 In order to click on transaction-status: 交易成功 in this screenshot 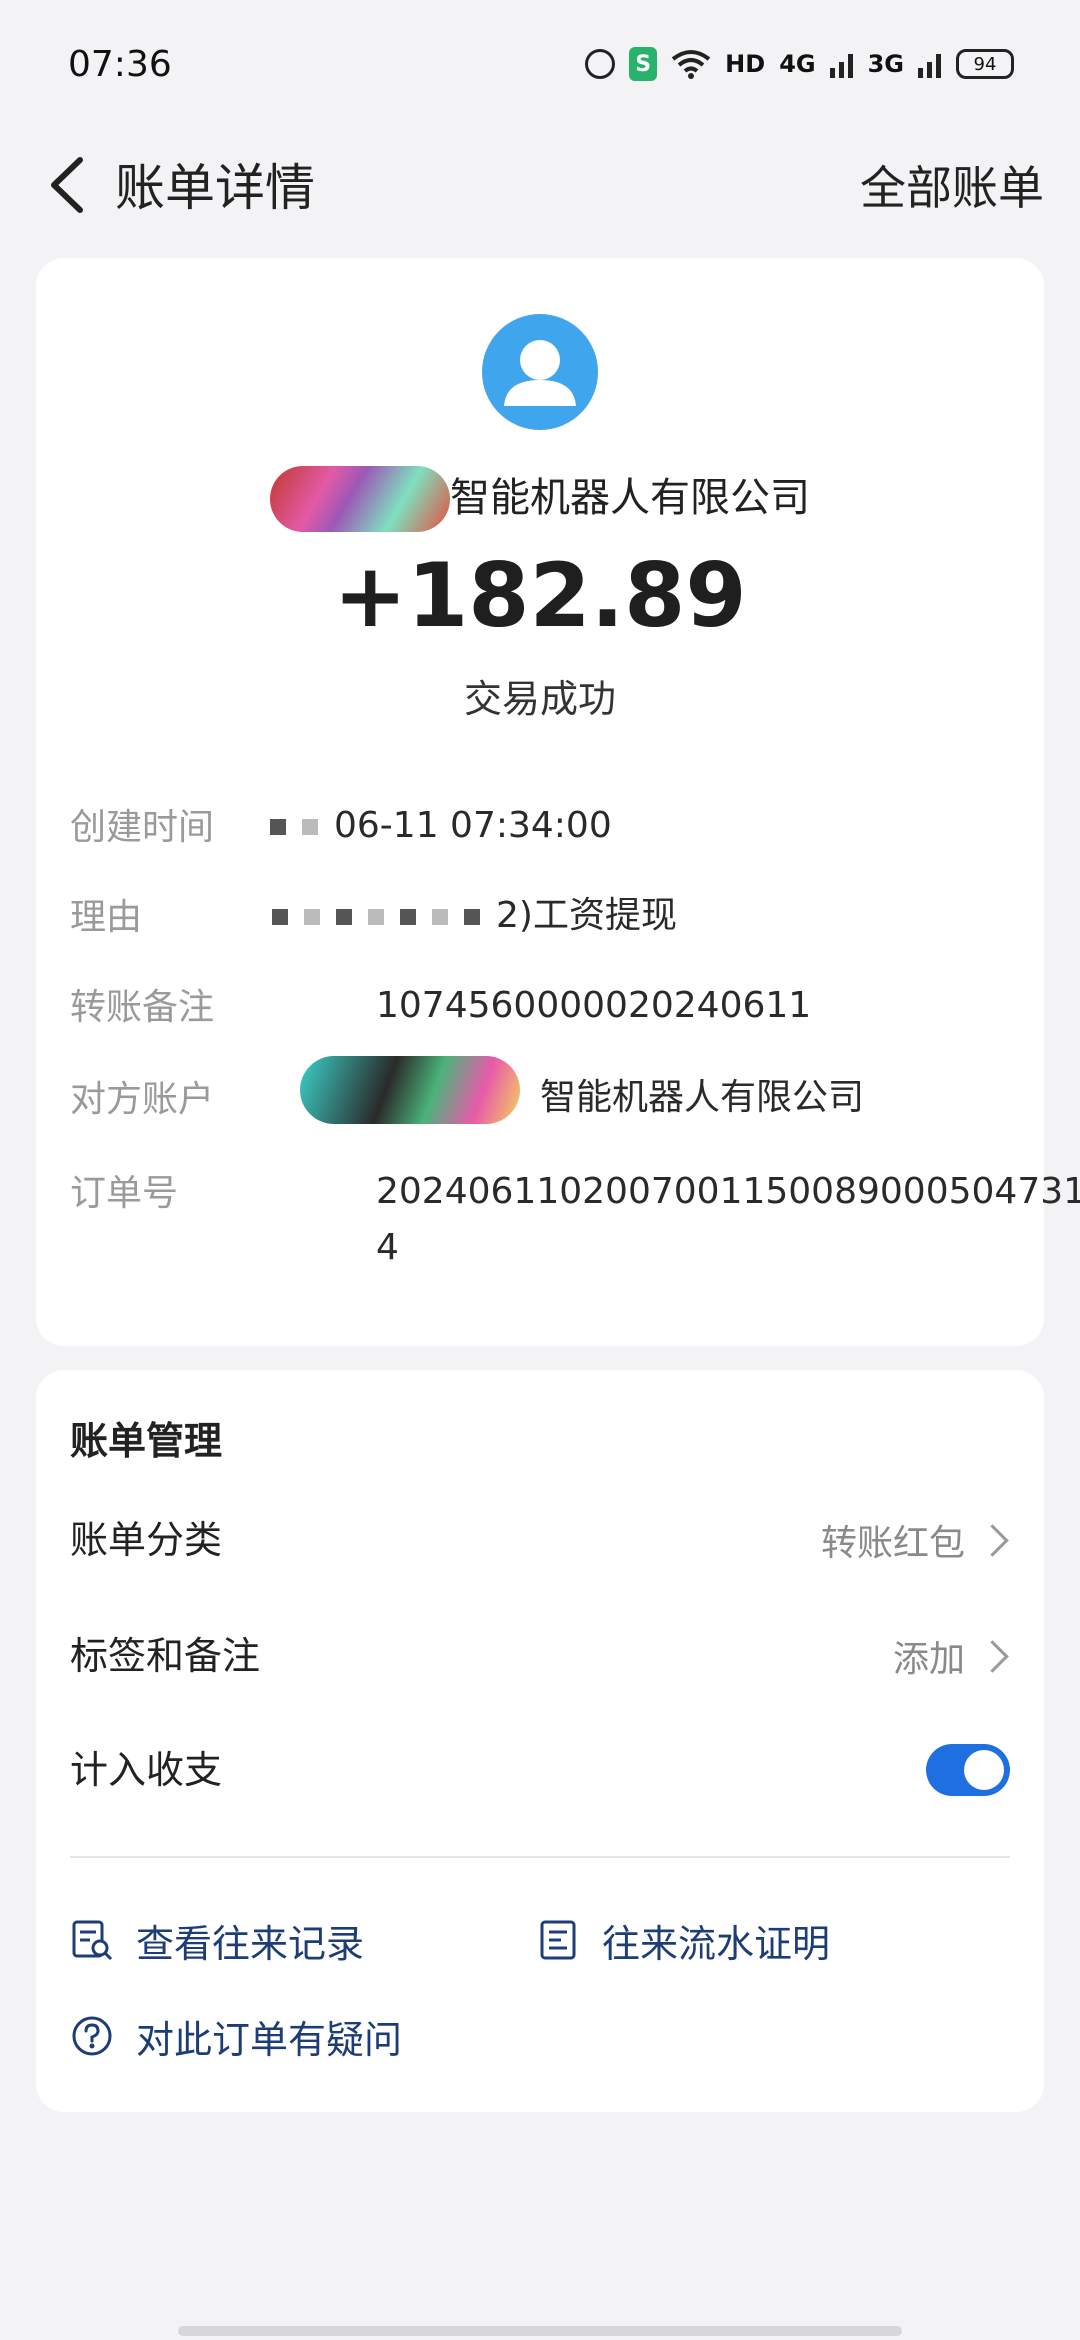, I will do `click(539, 699)`.